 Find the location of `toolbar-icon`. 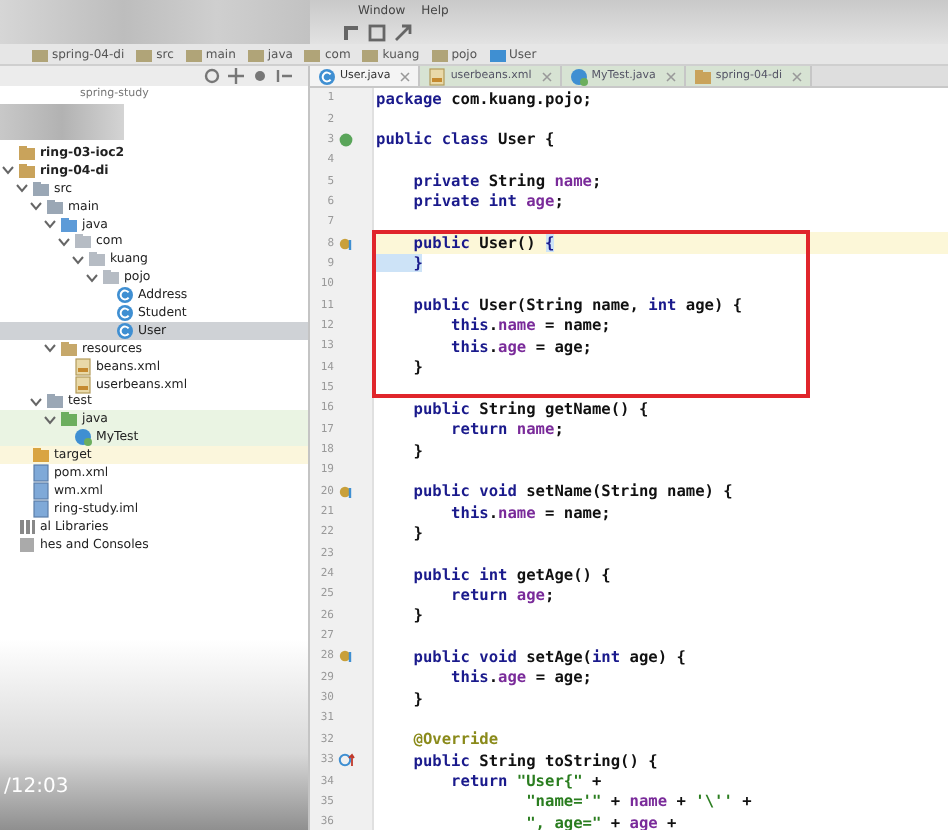

toolbar-icon is located at coordinates (403, 33).